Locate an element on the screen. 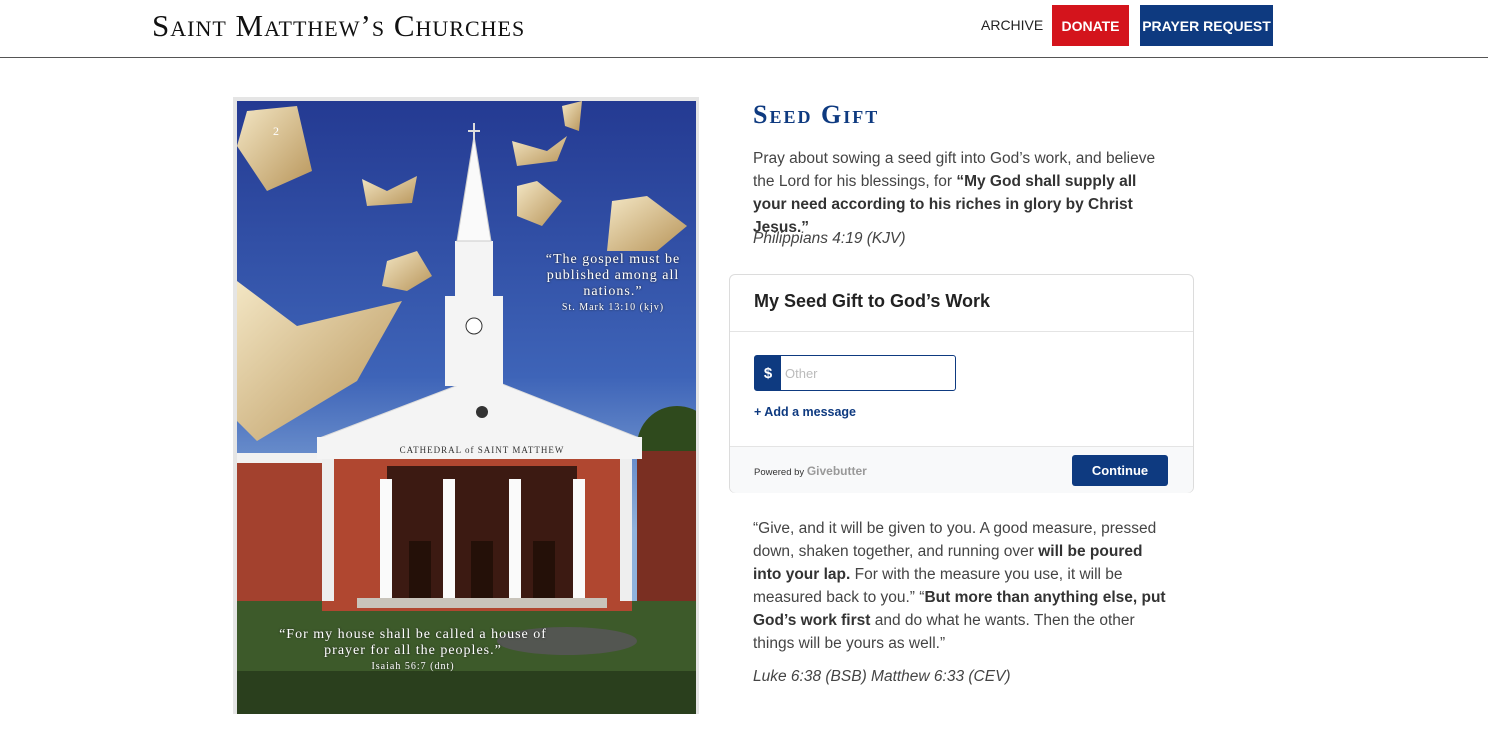 The image size is (1488, 745). quote-citation: Luke 6:38 (BSB) Matthew 6:33 (CEV) is located at coordinates (882, 676).